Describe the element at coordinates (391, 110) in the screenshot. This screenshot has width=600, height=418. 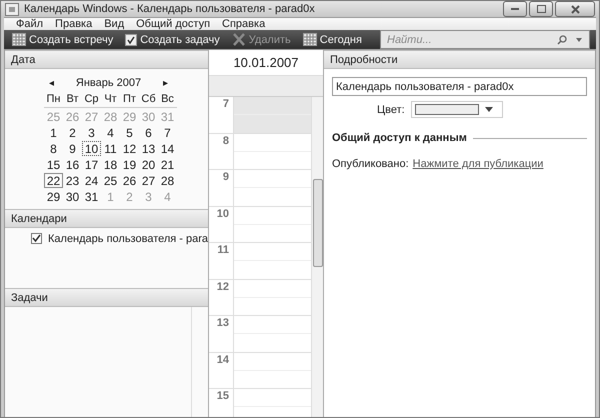
I see `color-label: Цвет:` at that location.